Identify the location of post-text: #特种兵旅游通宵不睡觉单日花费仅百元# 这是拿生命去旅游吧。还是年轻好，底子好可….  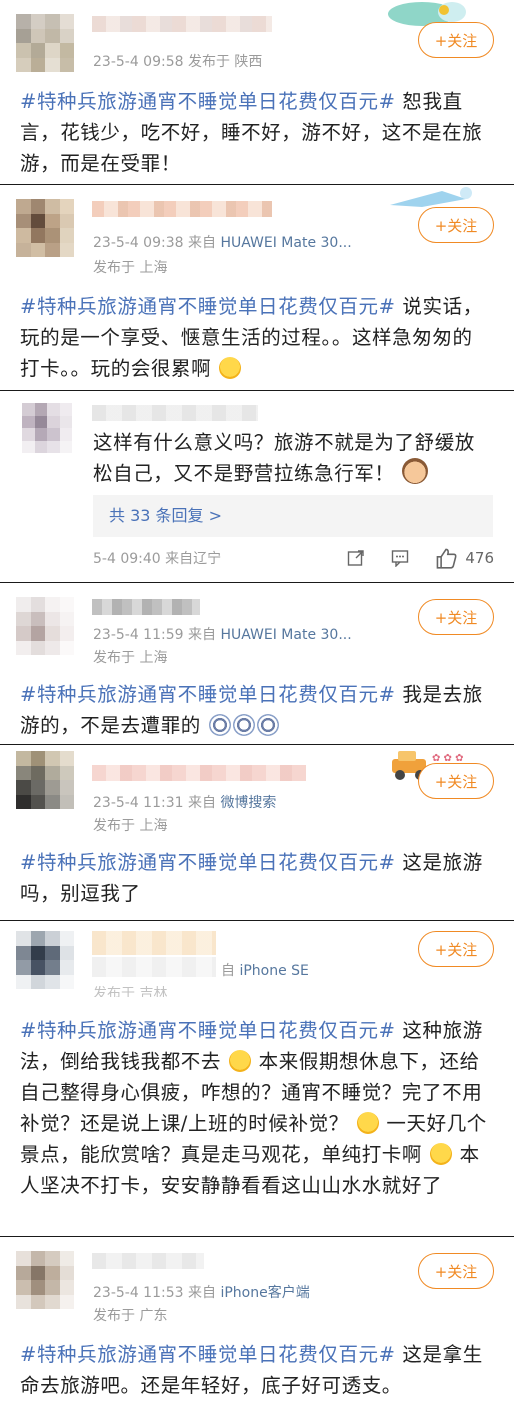
(256, 1370).